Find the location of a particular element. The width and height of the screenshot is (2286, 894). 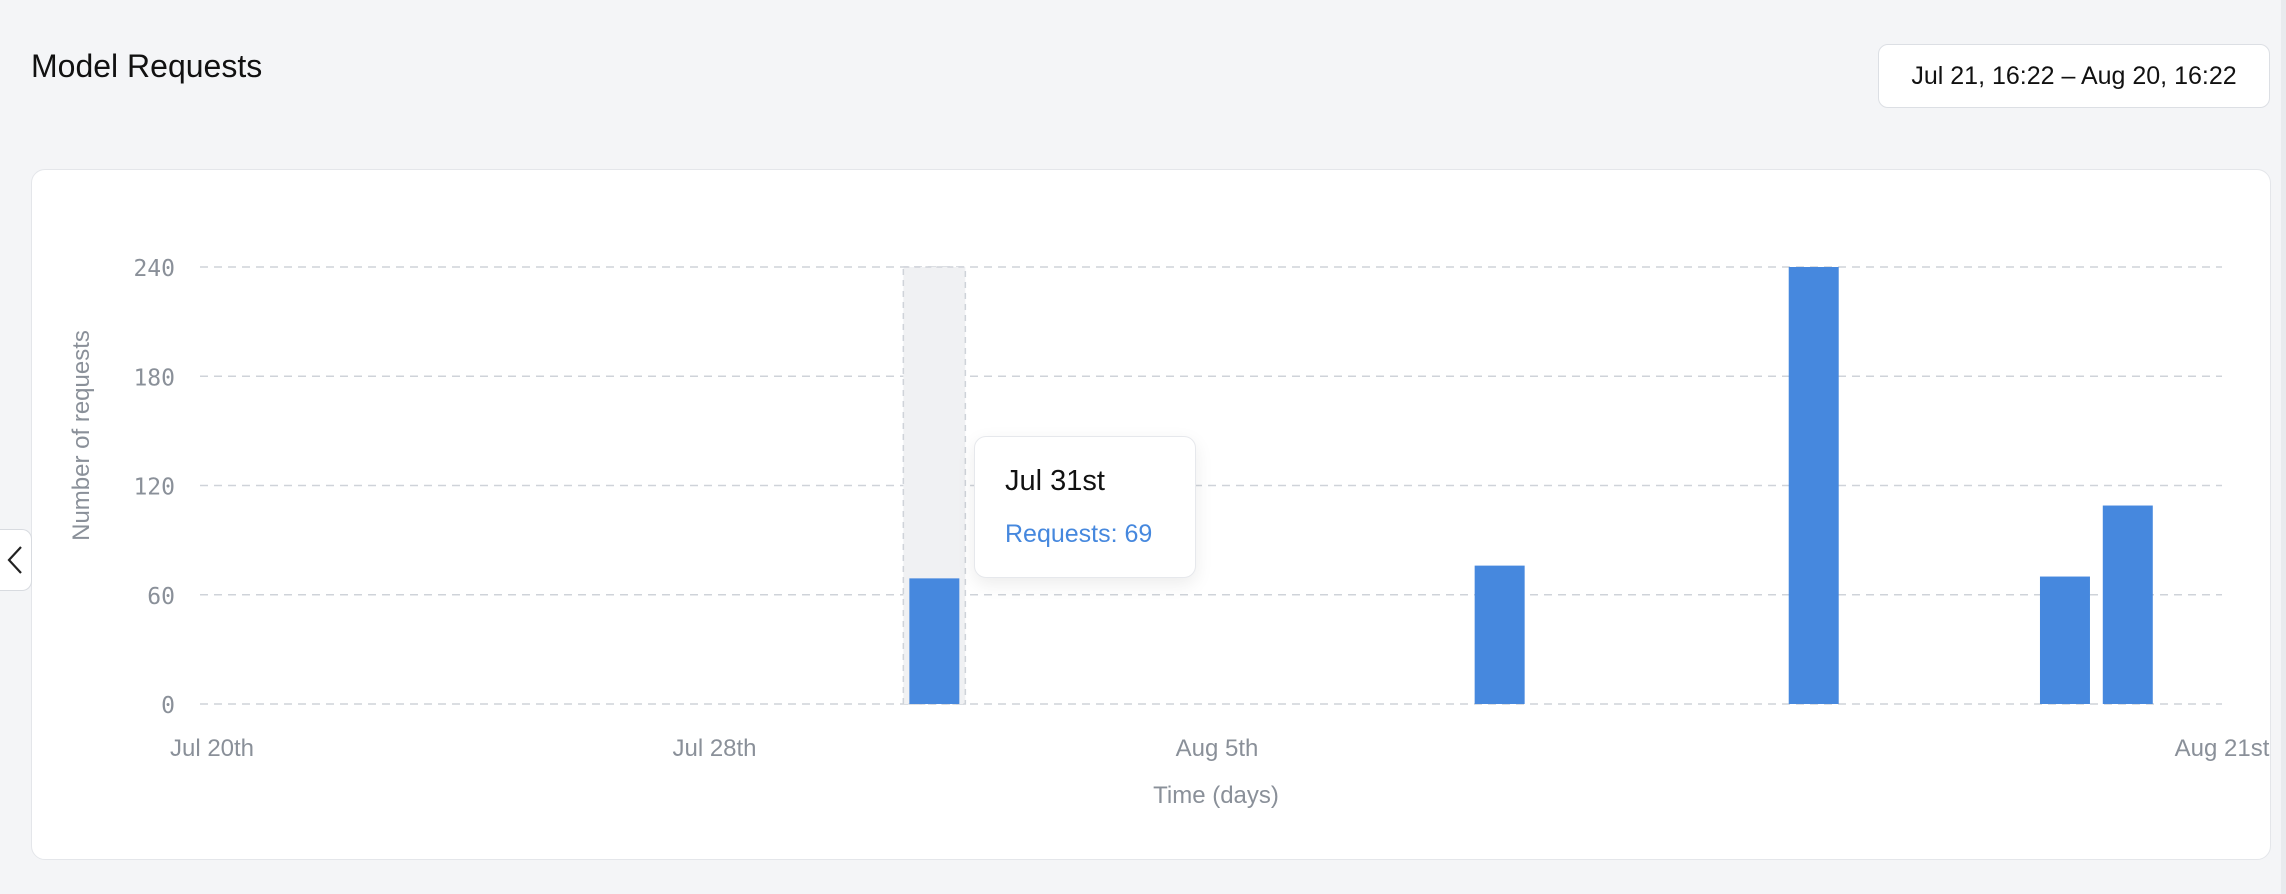

chart-tooltip: Jul 31st Requests: 69 is located at coordinates (1085, 507).